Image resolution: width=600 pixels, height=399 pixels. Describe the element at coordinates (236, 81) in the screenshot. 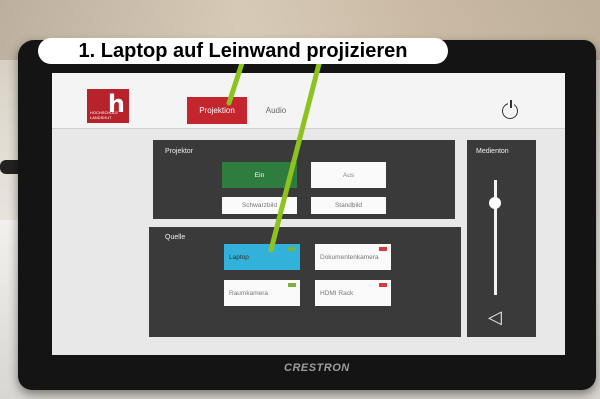

I see `annotation-line-tab` at that location.